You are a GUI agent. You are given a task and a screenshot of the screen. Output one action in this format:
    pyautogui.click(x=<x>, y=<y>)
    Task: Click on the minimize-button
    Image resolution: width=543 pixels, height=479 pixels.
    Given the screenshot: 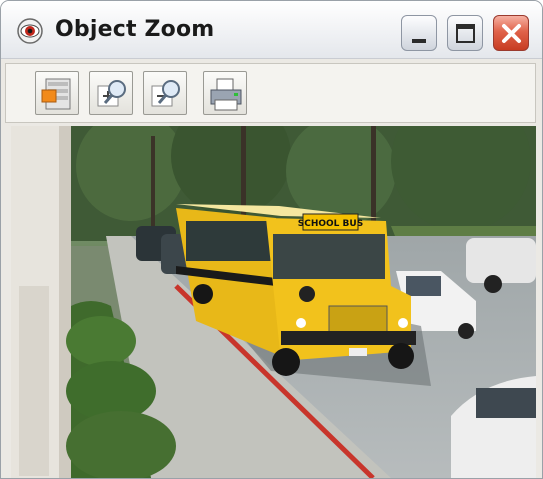 What is the action you would take?
    pyautogui.click(x=419, y=33)
    